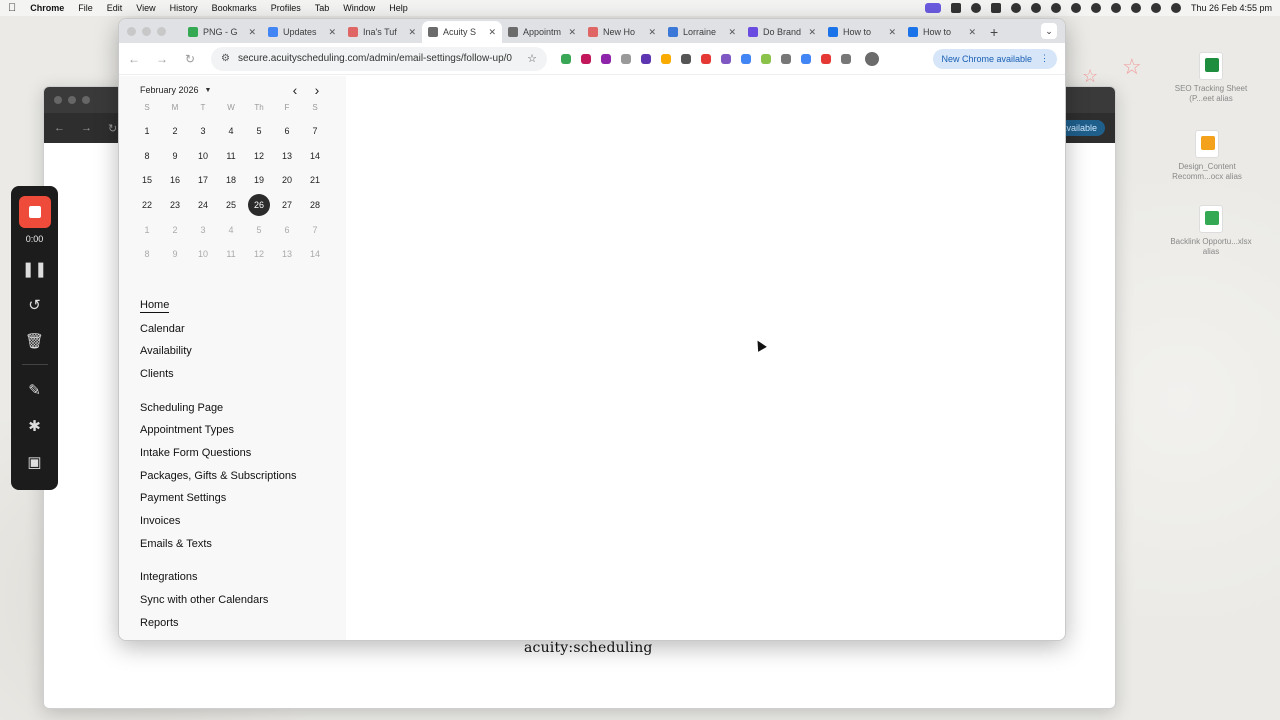  I want to click on forward-button: →, so click(162, 59).